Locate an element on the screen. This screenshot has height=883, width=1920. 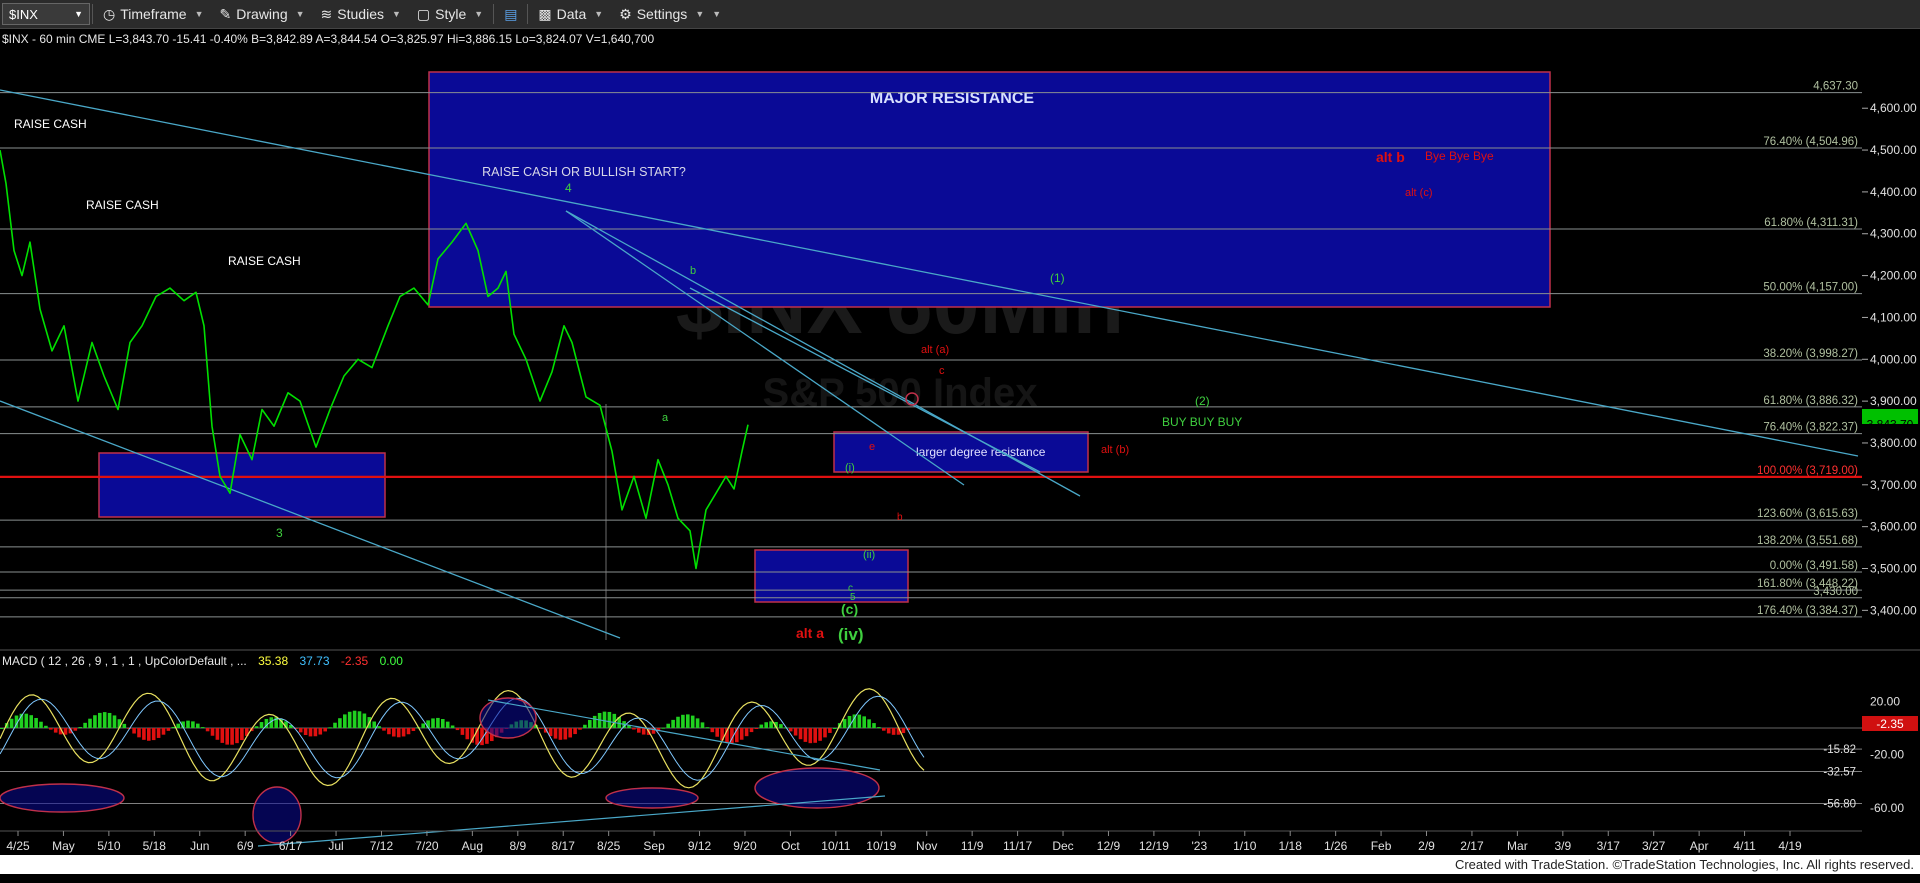
pencil-icon: ✎ is located at coordinates (225, 13).